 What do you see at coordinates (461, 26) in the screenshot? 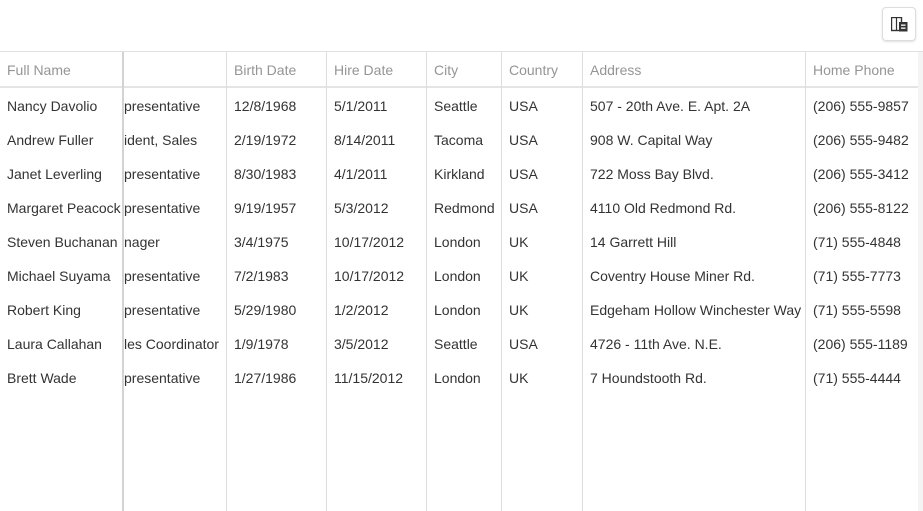
I see `grid-toolbar` at bounding box center [461, 26].